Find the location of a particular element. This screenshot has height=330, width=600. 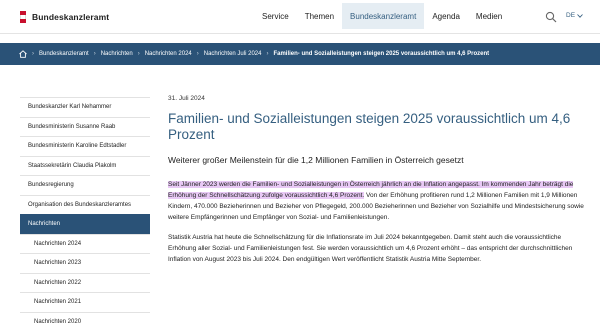

sidebar-item-nachrichten-2023: Nachrichten 2023 is located at coordinates (85, 263).